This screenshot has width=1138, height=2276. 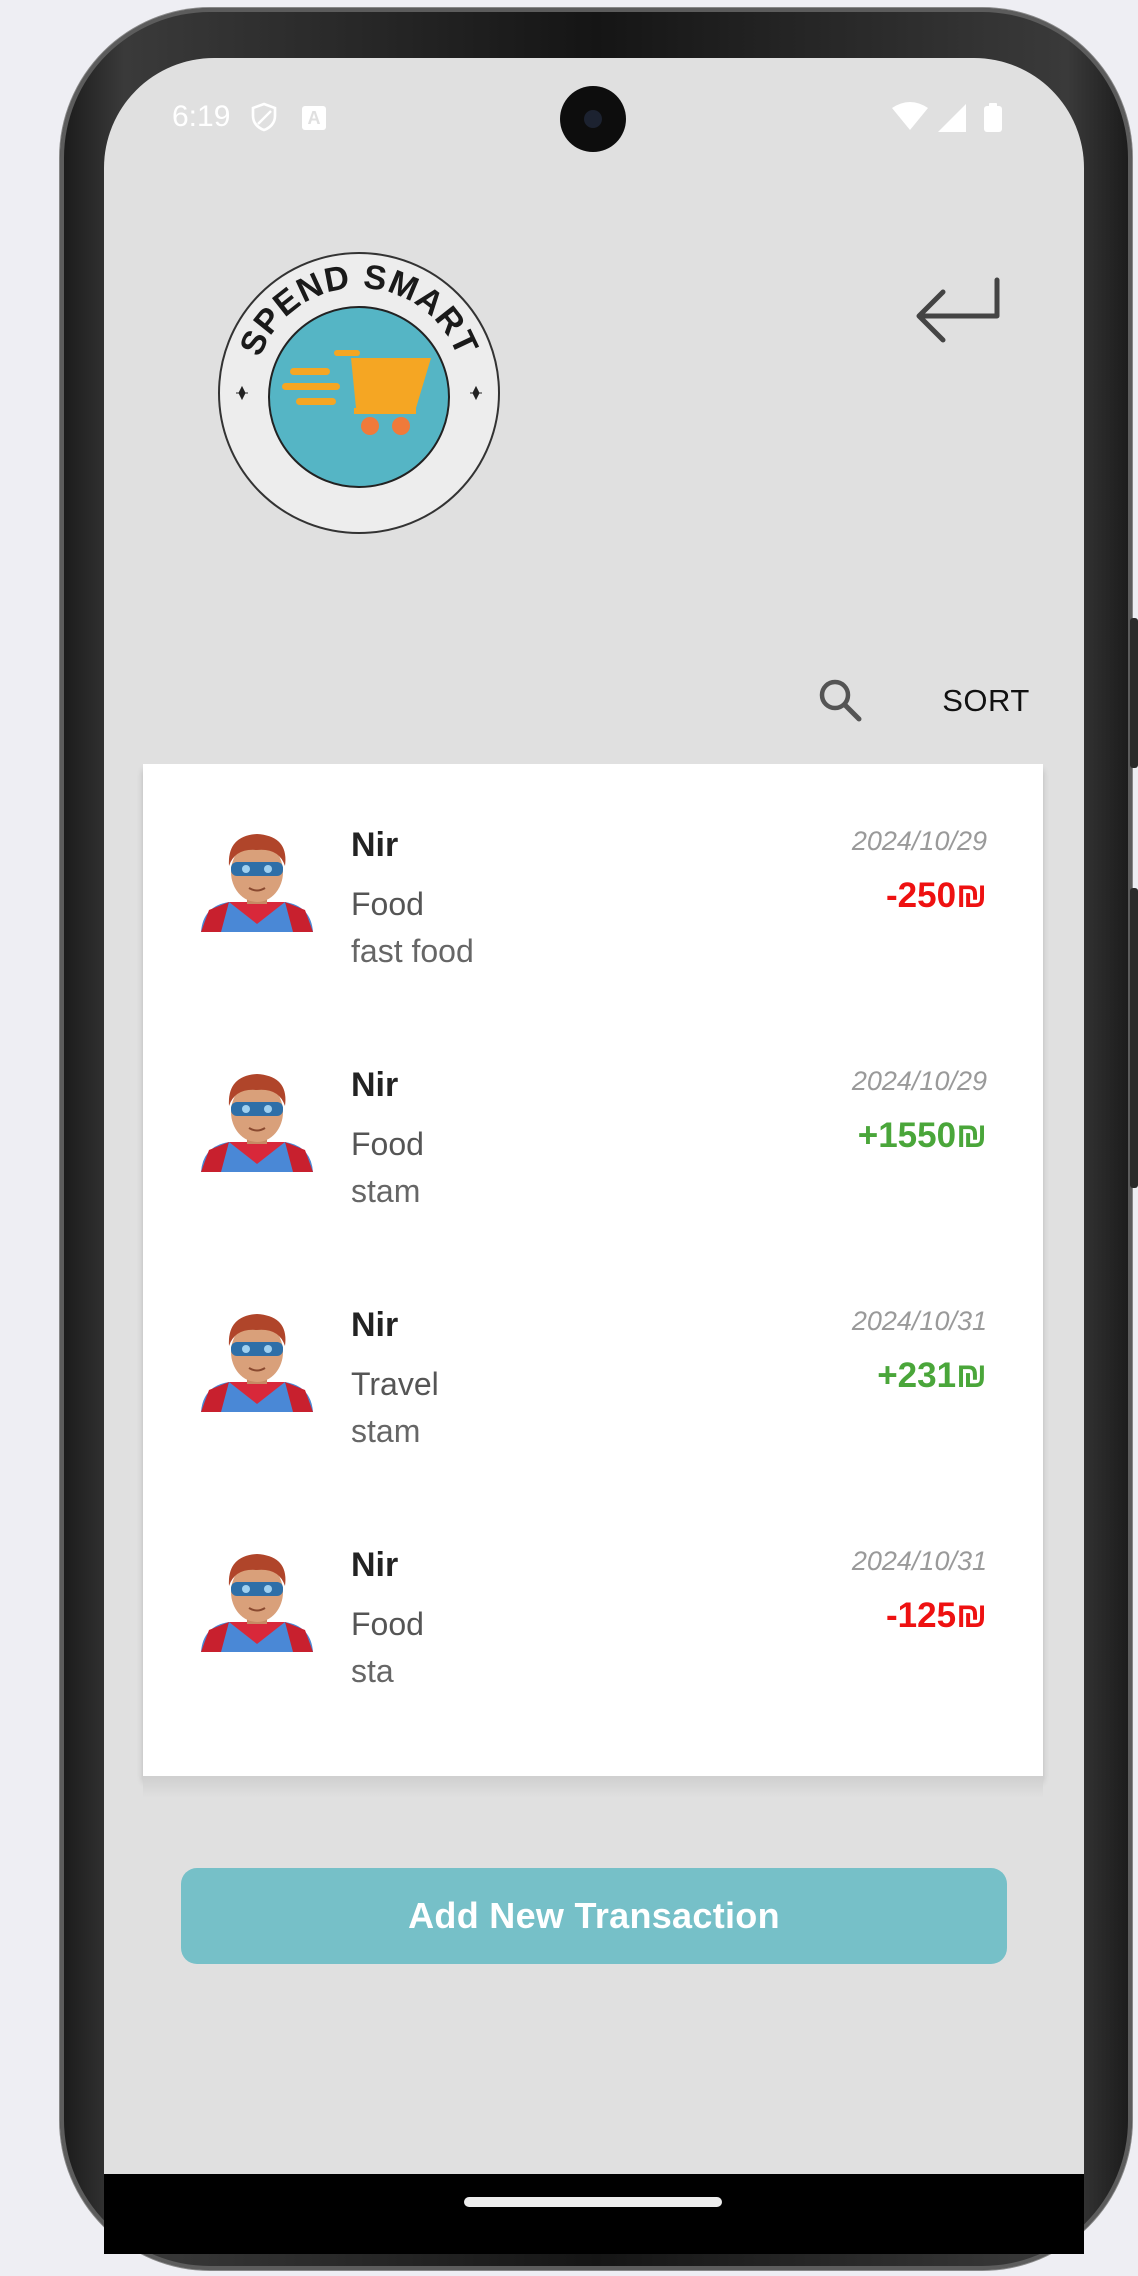 I want to click on status-time: 6:19, so click(x=201, y=116).